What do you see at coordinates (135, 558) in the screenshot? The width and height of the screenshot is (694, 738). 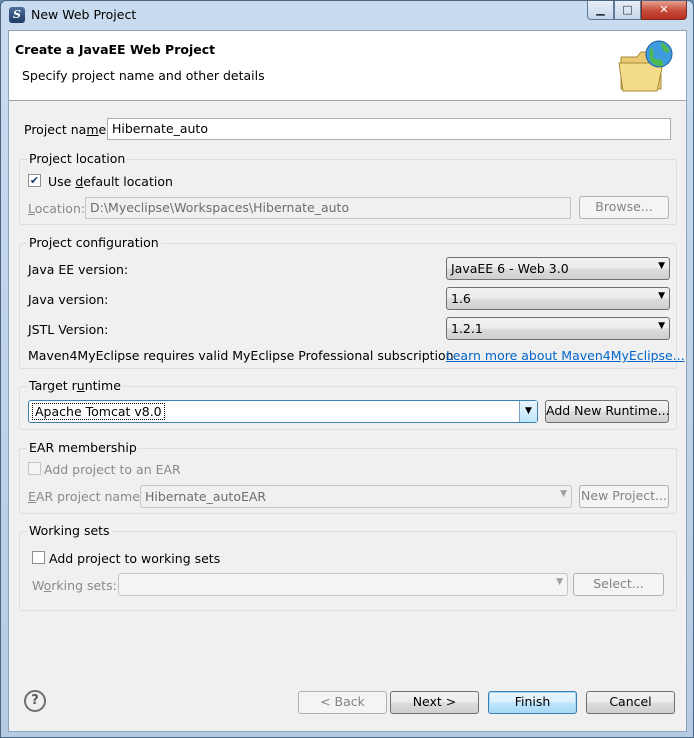 I see `add-to-working-sets-label: Add project to working sets` at bounding box center [135, 558].